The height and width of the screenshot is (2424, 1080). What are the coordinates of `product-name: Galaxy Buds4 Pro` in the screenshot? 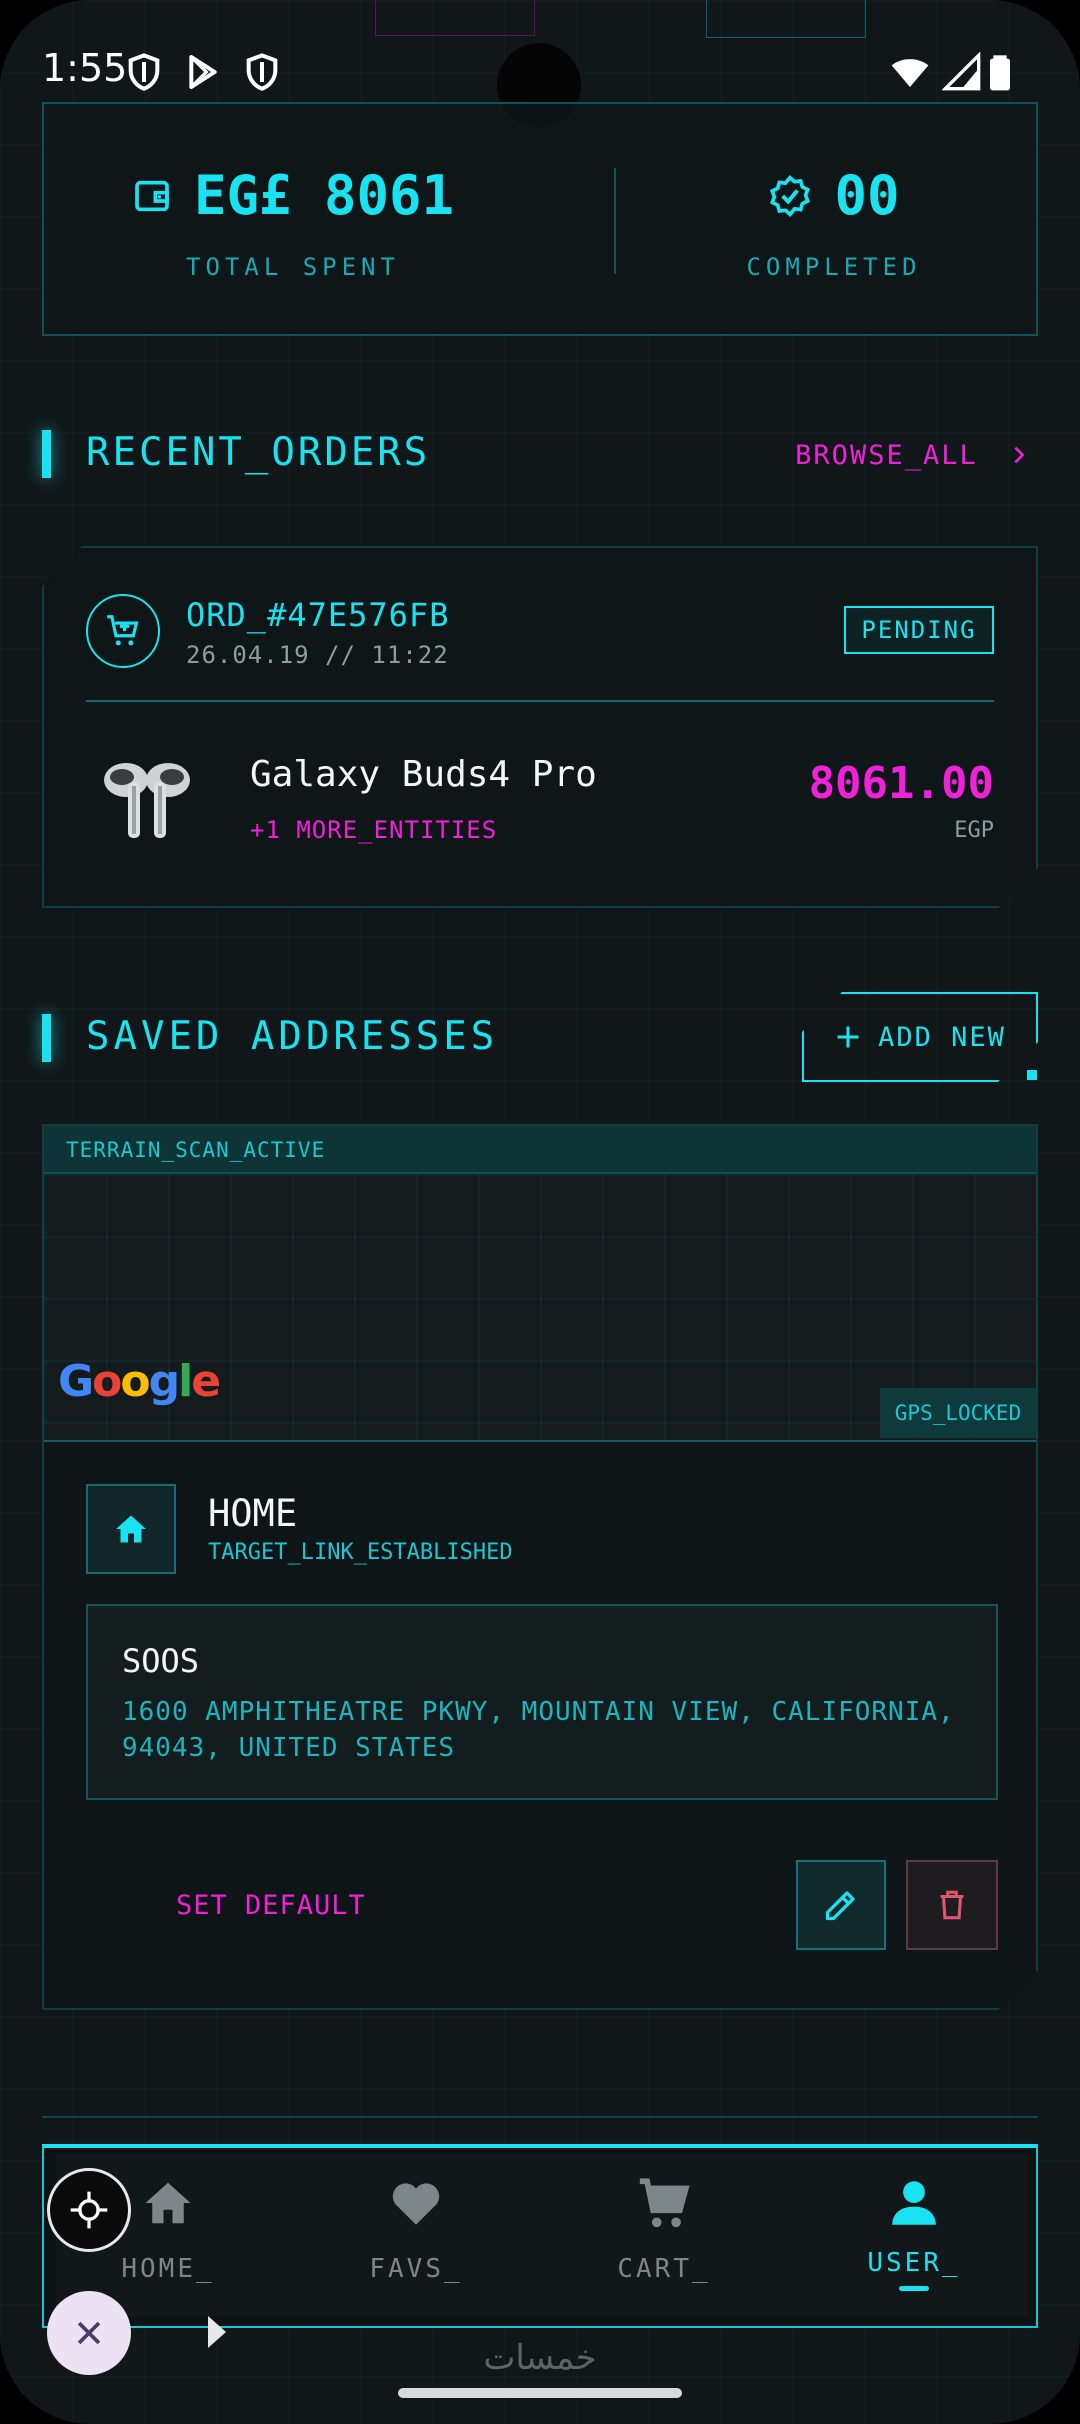 It's located at (423, 774).